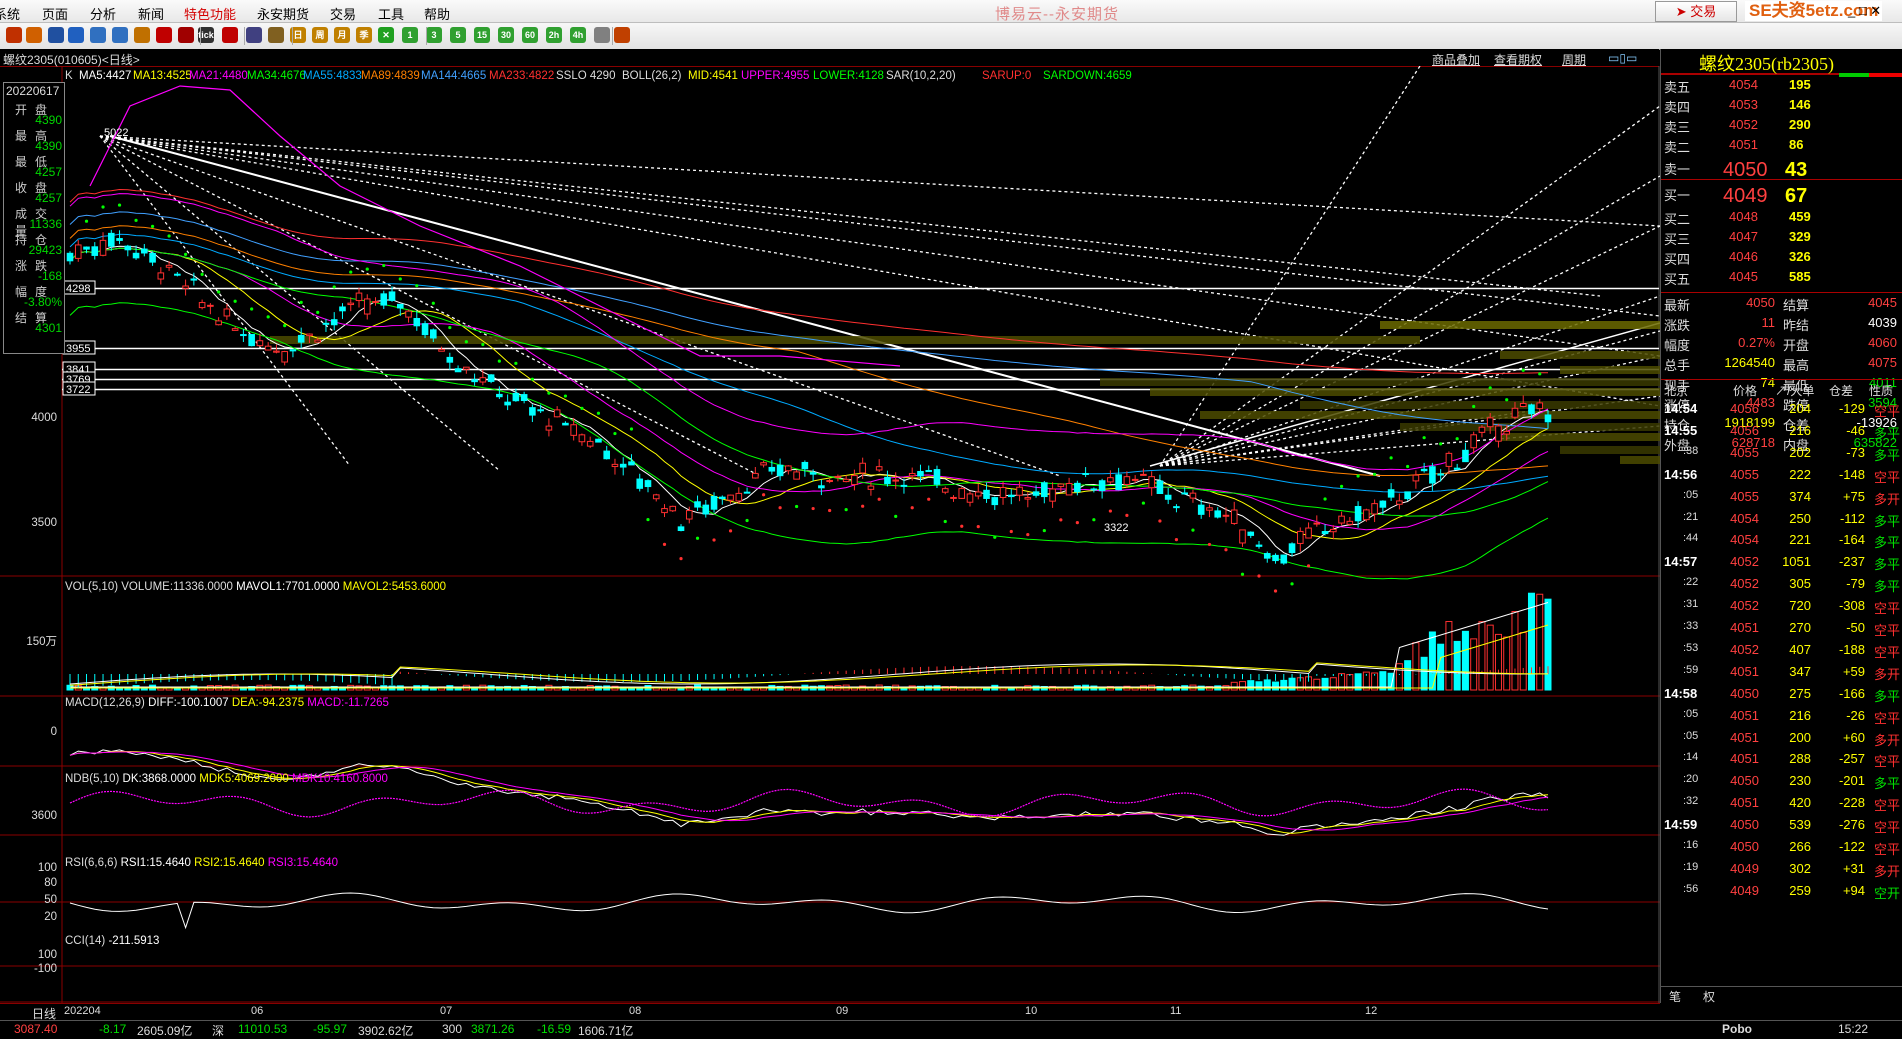  What do you see at coordinates (34, 35) in the screenshot?
I see `home-icon` at bounding box center [34, 35].